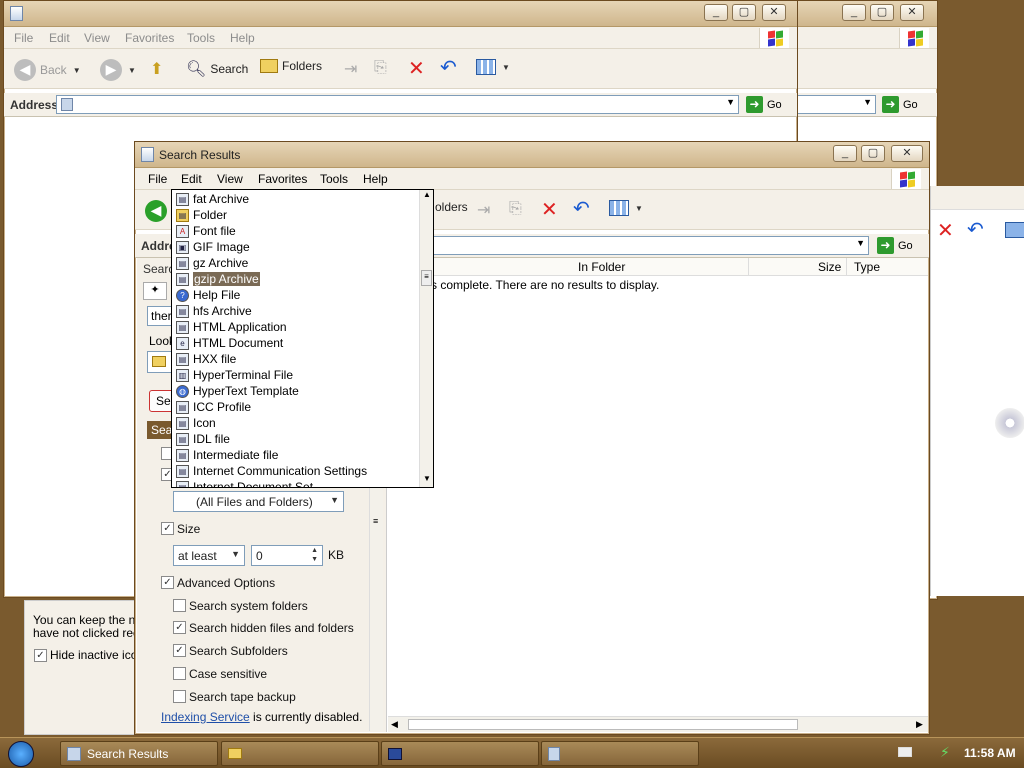 The width and height of the screenshot is (1024, 768). Describe the element at coordinates (196, 69) in the screenshot. I see `search-icon: 🔍︎` at that location.